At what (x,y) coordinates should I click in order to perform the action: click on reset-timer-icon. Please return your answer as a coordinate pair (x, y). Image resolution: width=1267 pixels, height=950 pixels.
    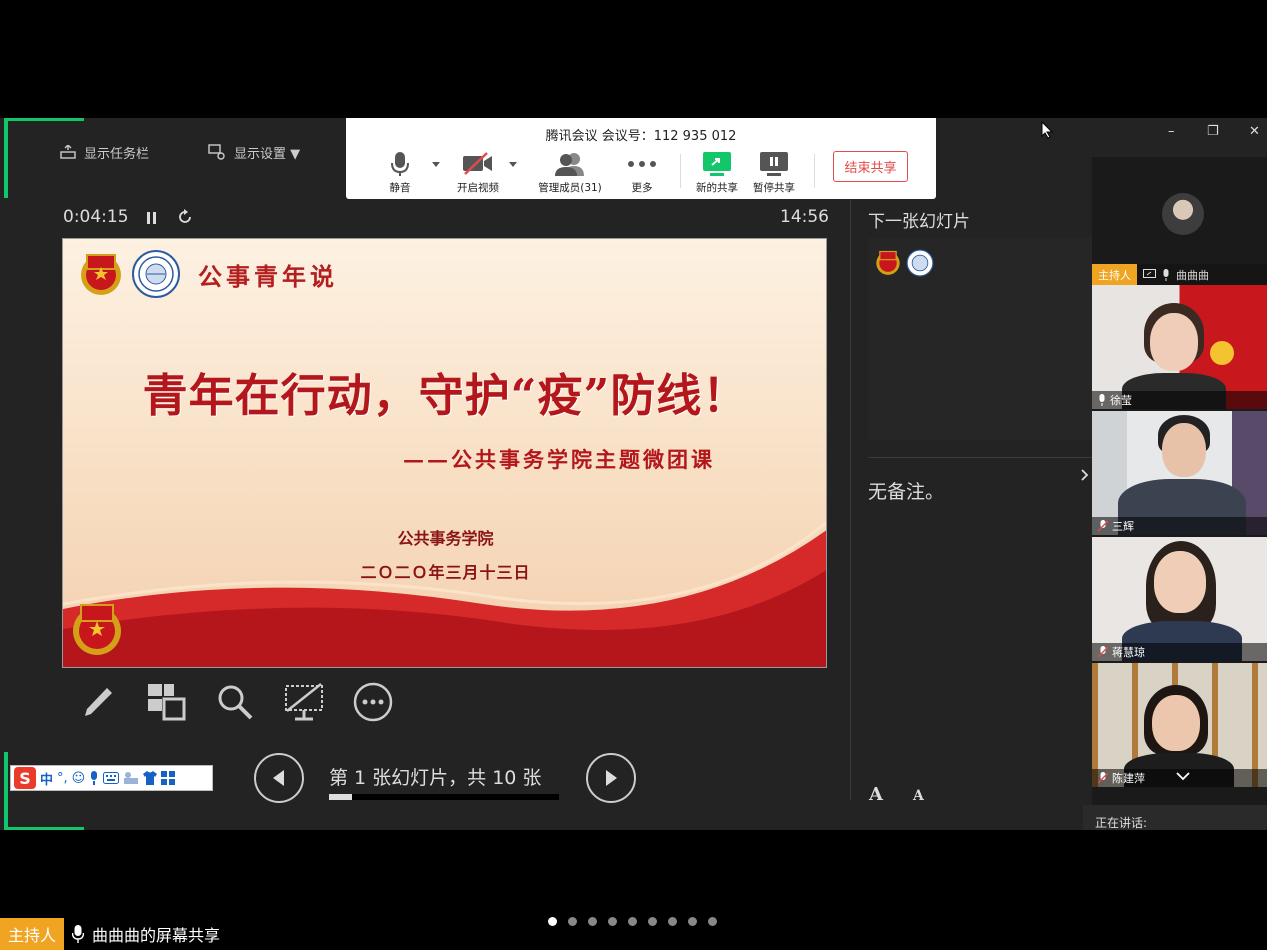
    Looking at the image, I should click on (185, 217).